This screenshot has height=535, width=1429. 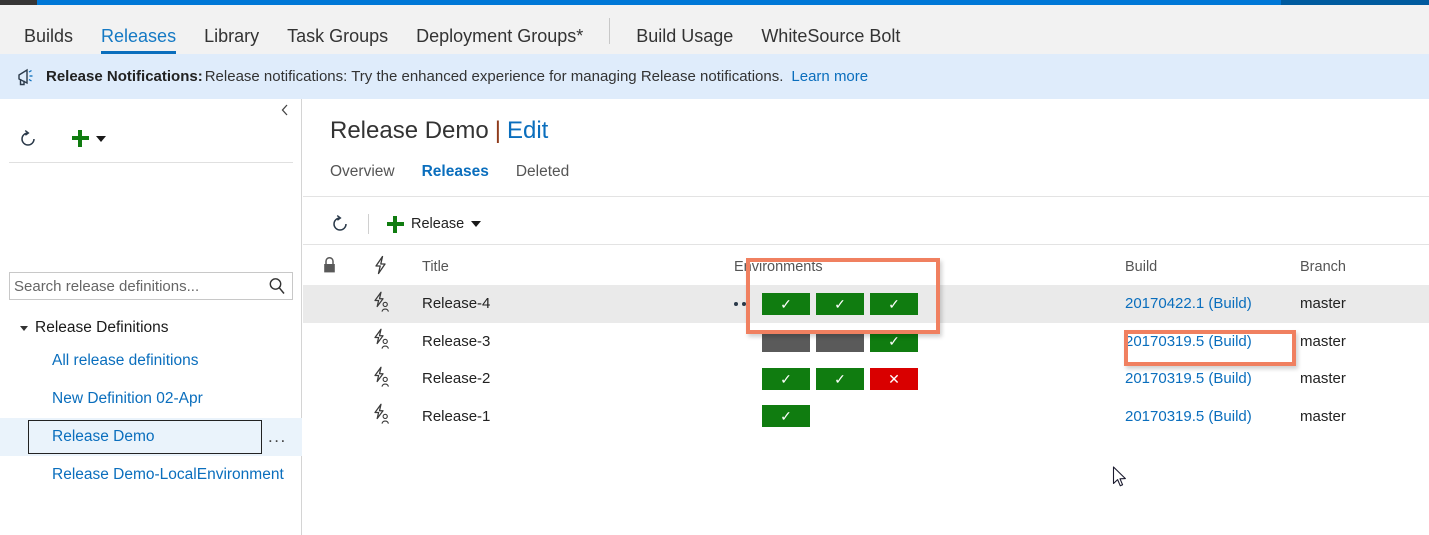 I want to click on left-pane-toolbar, so click(x=151, y=138).